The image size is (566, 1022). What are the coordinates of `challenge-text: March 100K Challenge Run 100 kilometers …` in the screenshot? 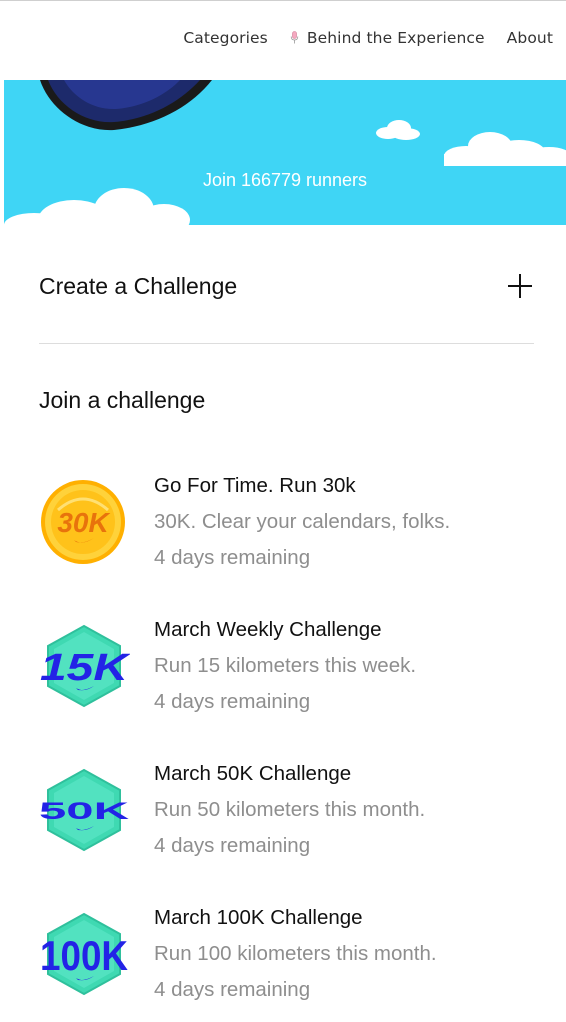 It's located at (295, 954).